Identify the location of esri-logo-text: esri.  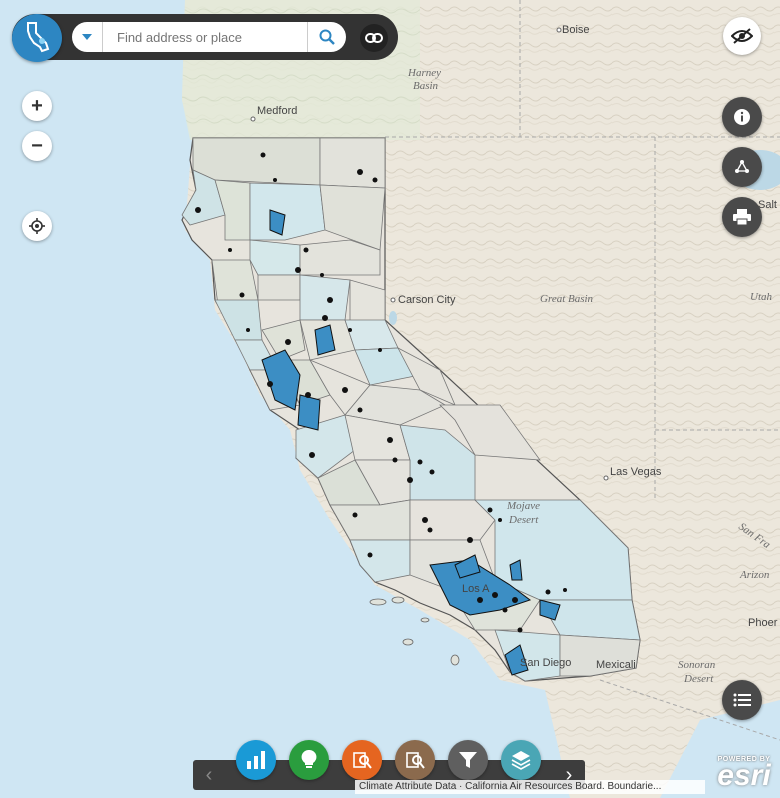
(744, 775).